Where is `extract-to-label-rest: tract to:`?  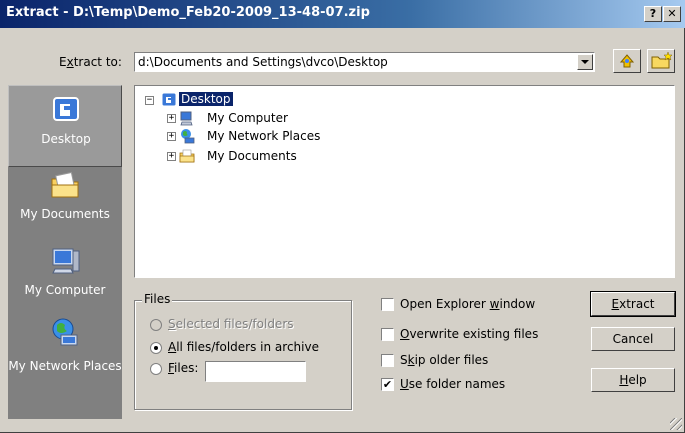 extract-to-label-rest: tract to: is located at coordinates (97, 62).